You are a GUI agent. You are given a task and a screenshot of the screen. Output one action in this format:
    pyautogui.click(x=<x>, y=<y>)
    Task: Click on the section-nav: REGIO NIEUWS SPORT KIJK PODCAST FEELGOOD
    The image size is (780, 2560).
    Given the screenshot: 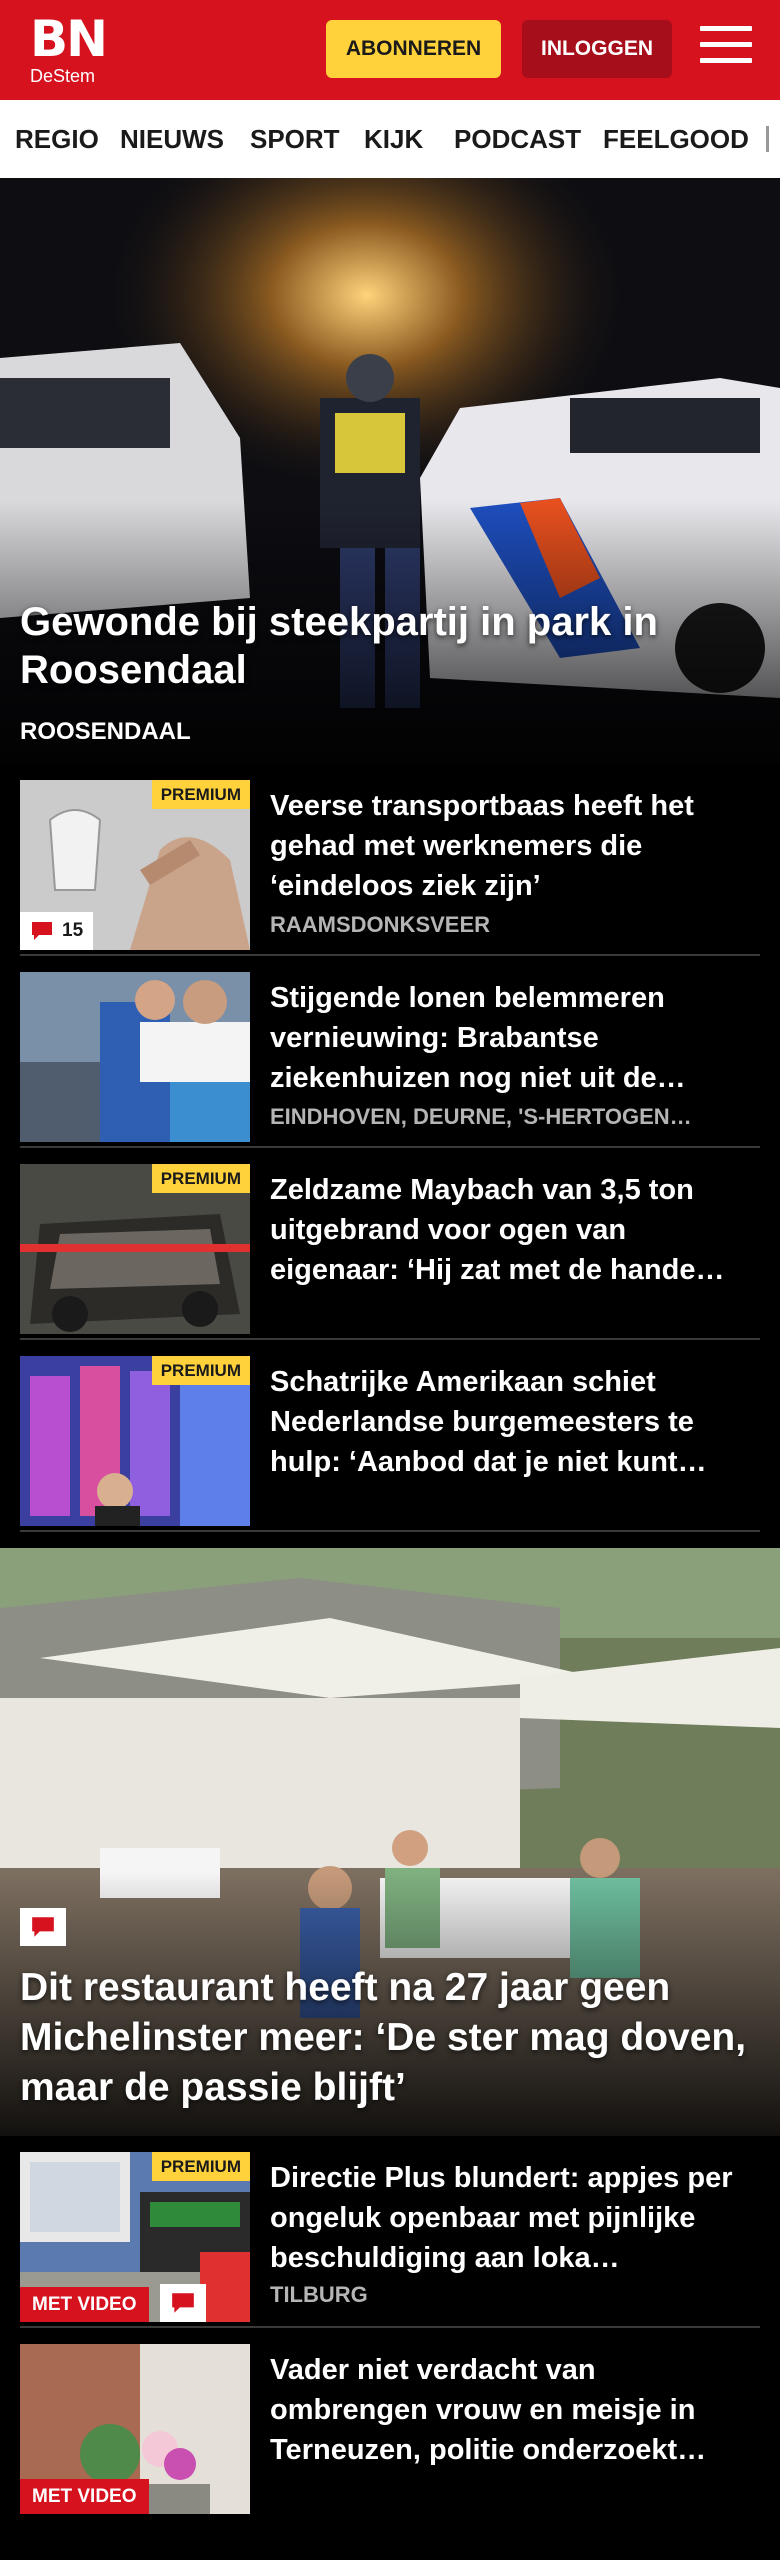 What is the action you would take?
    pyautogui.click(x=390, y=139)
    